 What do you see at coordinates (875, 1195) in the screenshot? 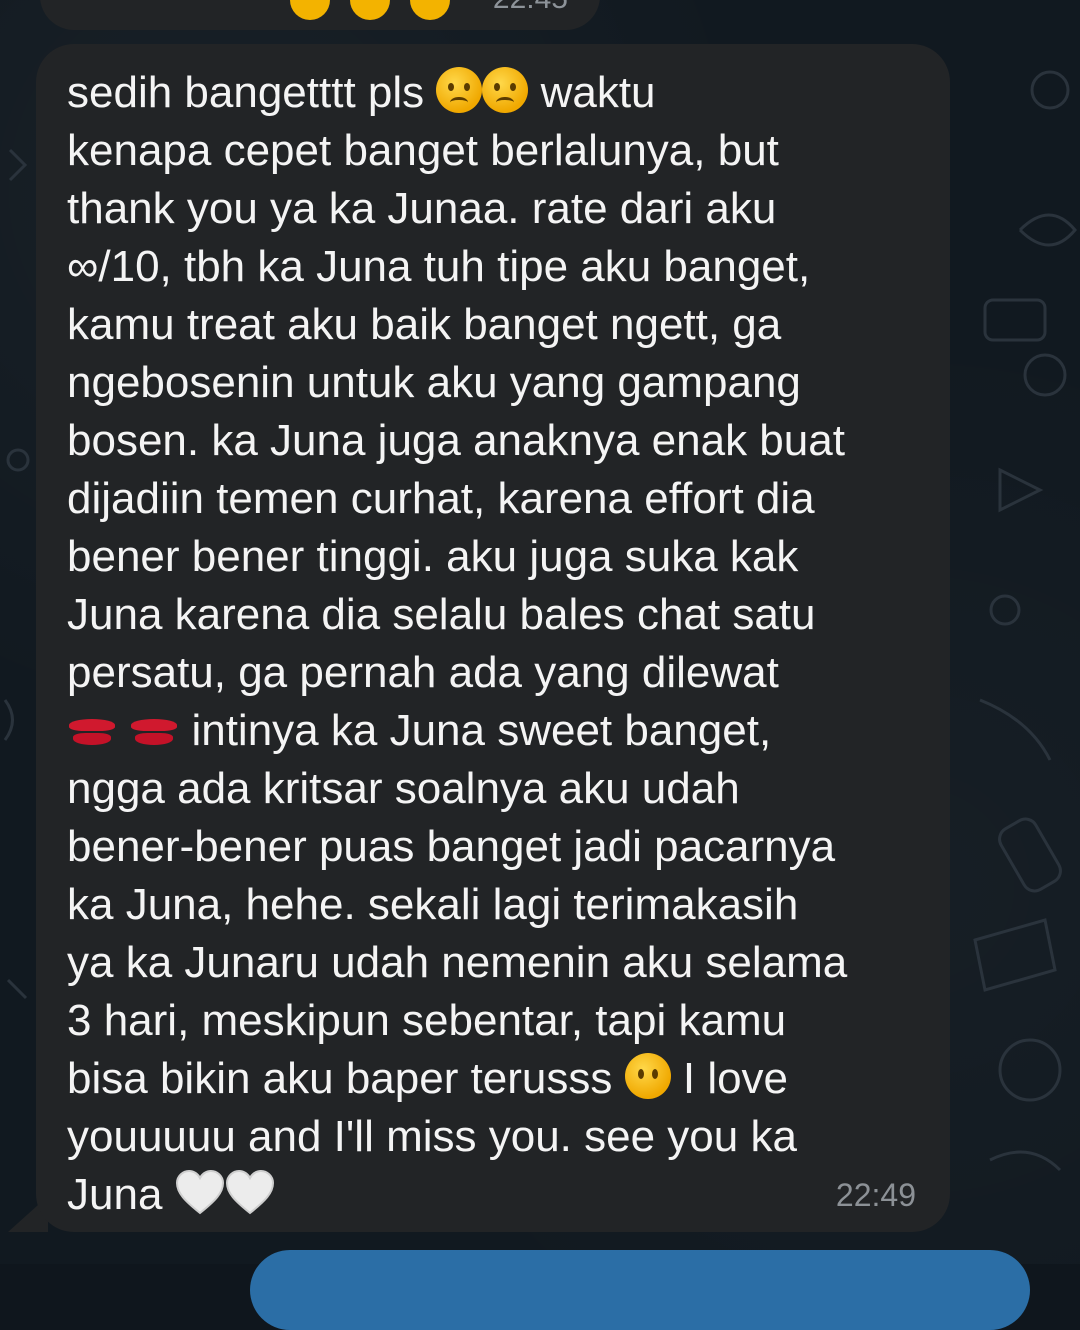
I see `message-timestamp: 22:49` at bounding box center [875, 1195].